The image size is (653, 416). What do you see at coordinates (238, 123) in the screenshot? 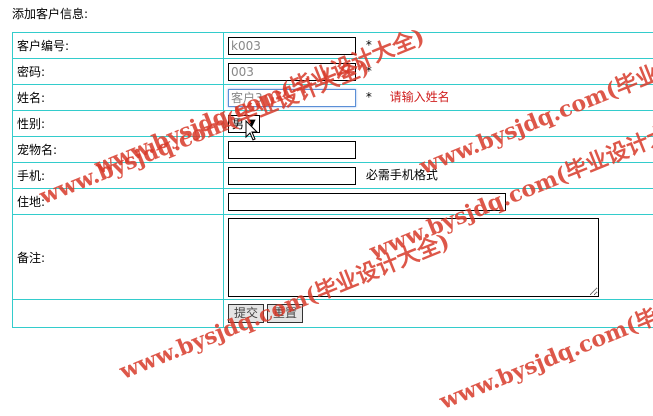
I see `gender-selected-value: 男` at bounding box center [238, 123].